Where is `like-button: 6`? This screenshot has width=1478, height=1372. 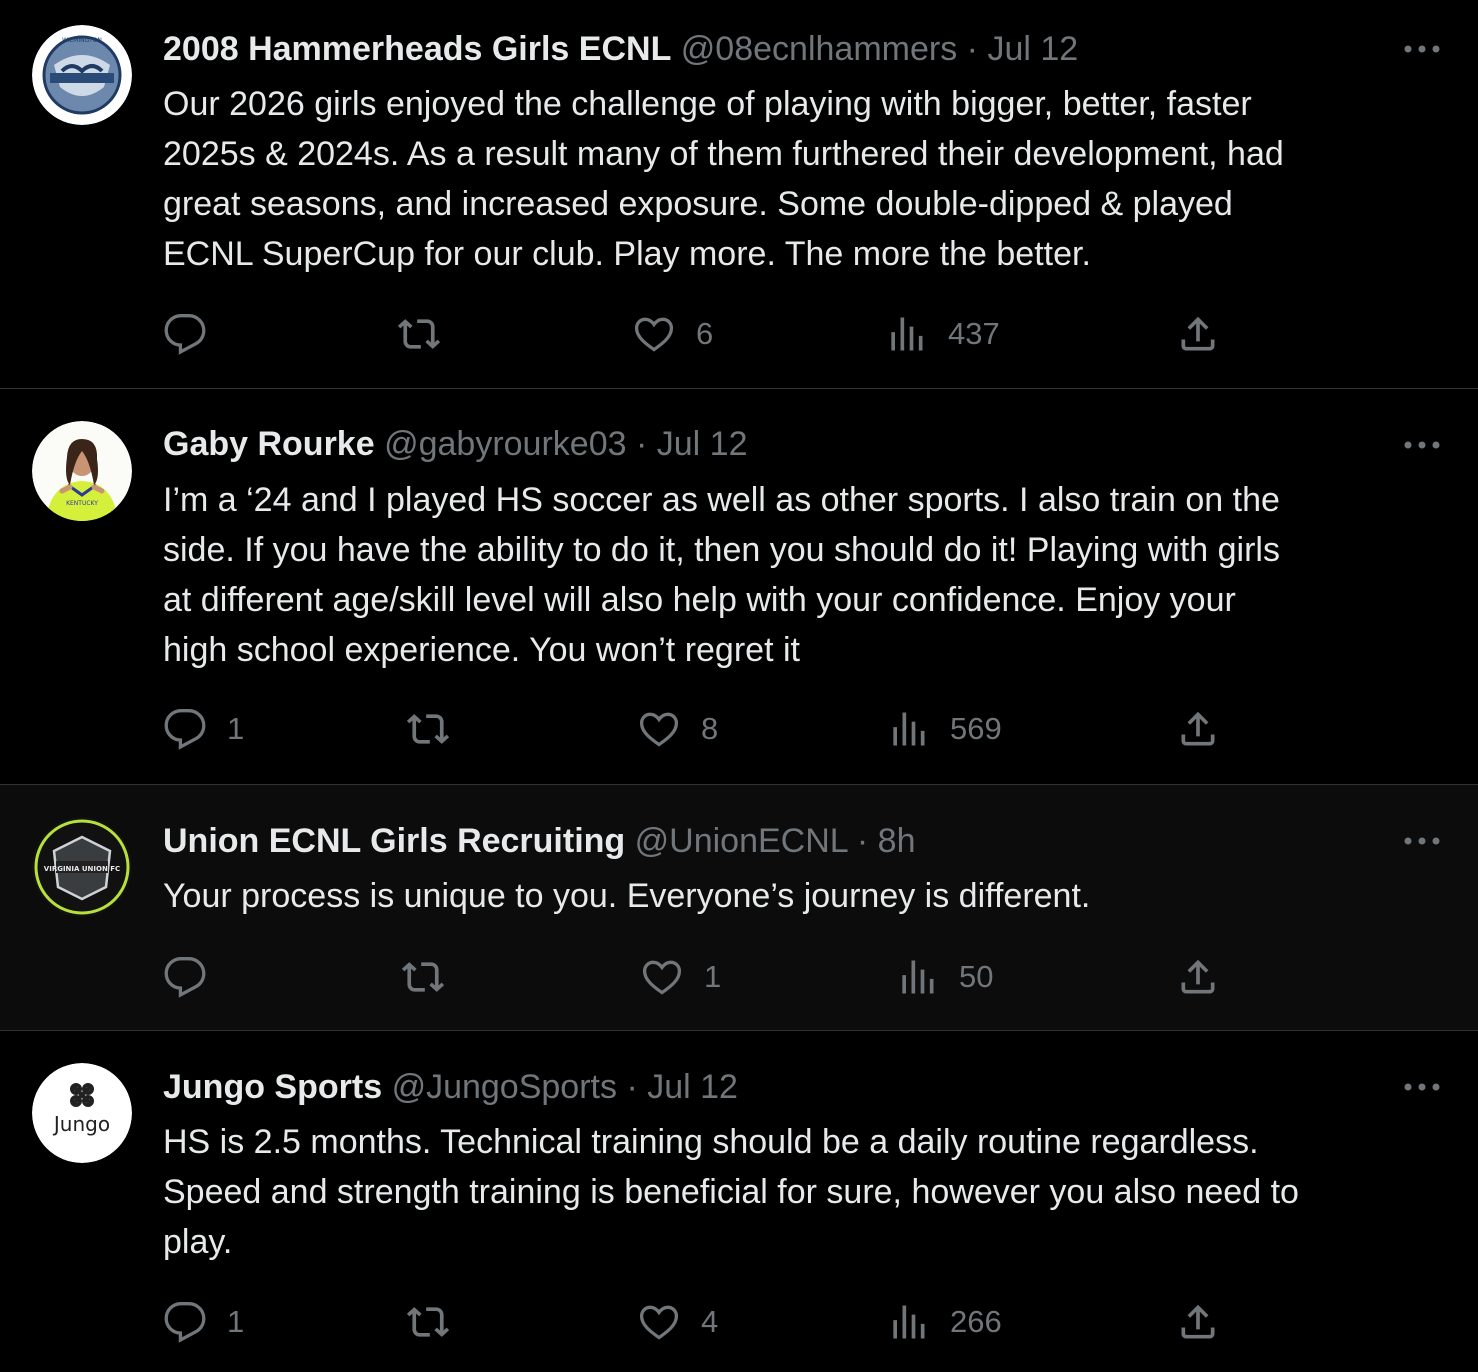 like-button: 6 is located at coordinates (672, 334).